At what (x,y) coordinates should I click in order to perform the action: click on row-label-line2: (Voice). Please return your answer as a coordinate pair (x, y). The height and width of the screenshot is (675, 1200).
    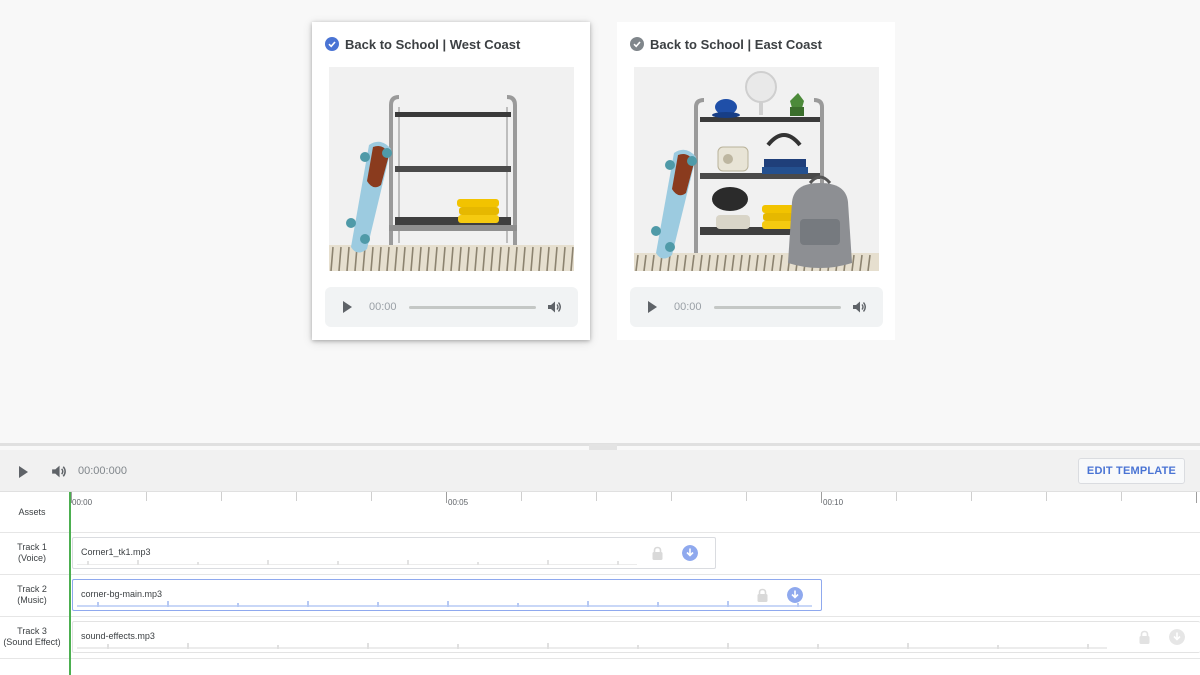
    Looking at the image, I should click on (31, 558).